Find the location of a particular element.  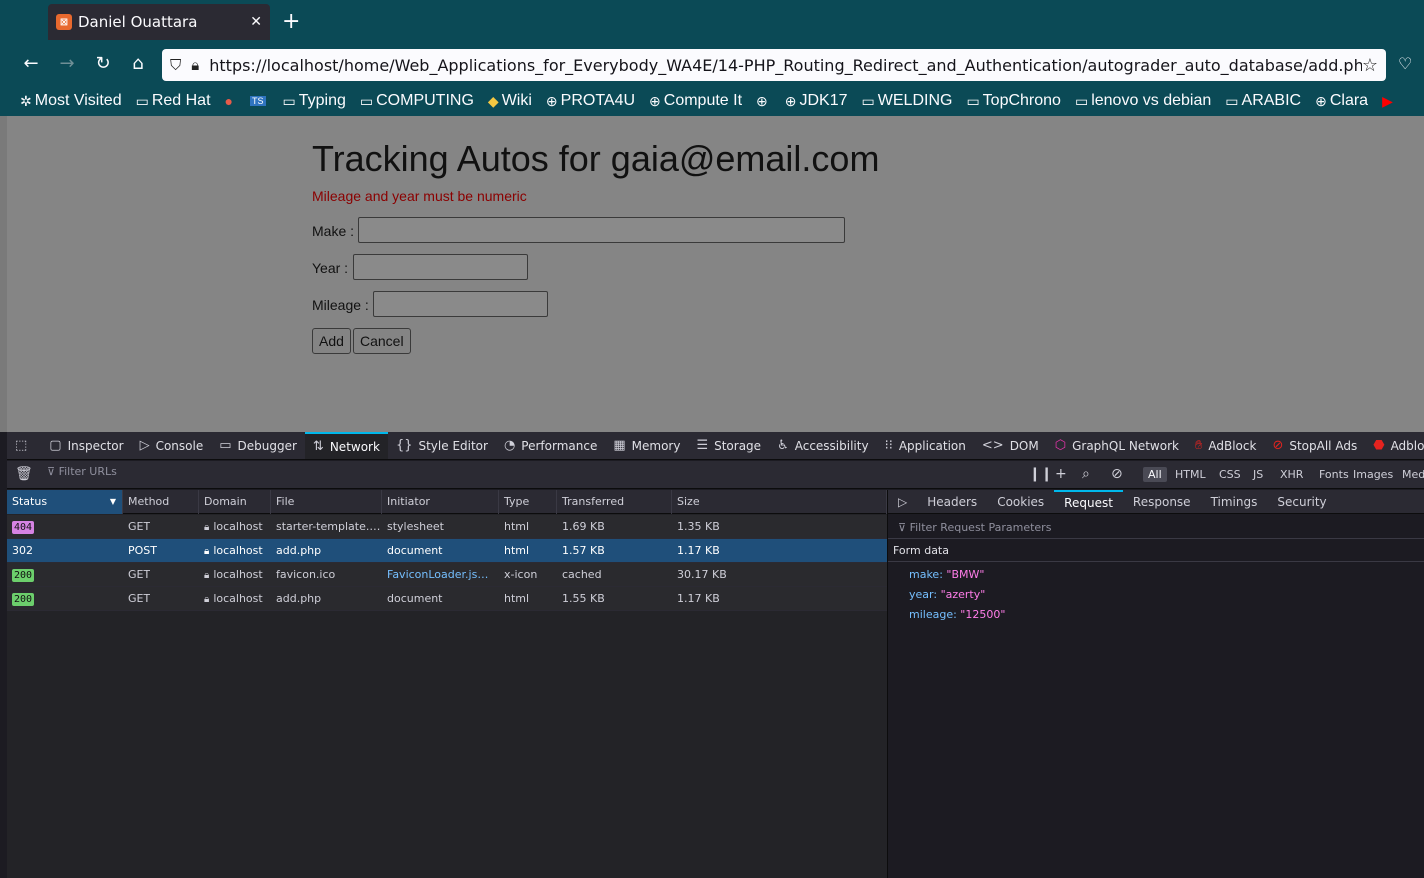

close-tab-icon: ✕ is located at coordinates (256, 22).